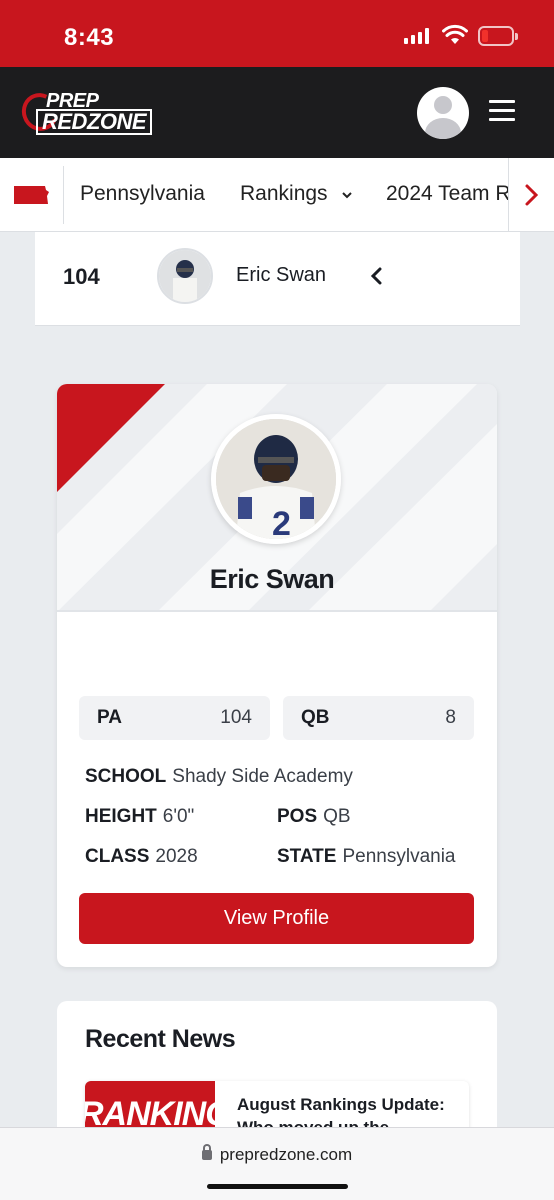  Describe the element at coordinates (502, 111) in the screenshot. I see `hamburger-menu-icon` at that location.